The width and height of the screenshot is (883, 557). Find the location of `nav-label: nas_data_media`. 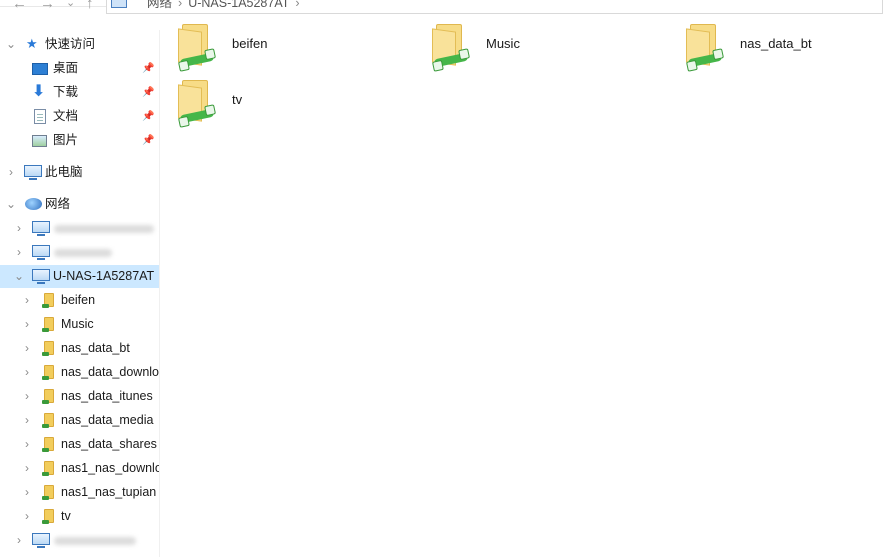

nav-label: nas_data_media is located at coordinates (107, 420).